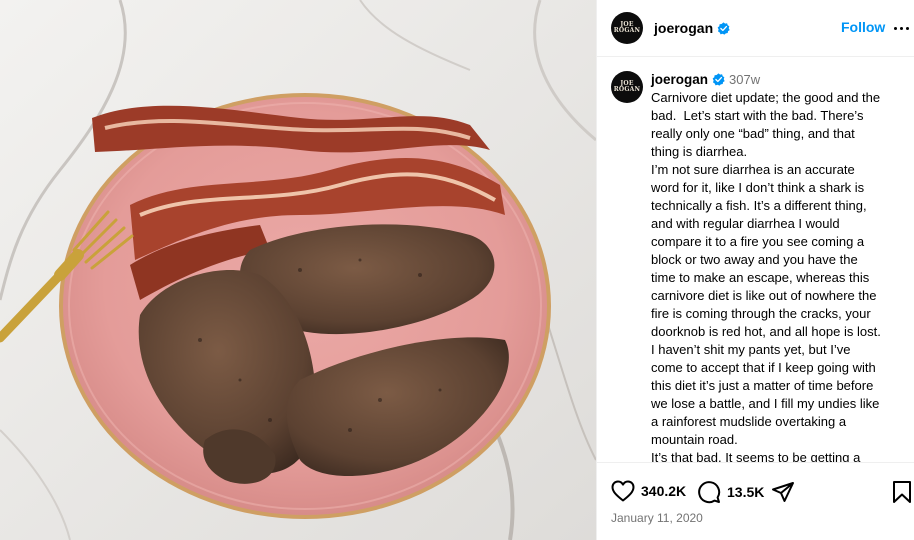 The image size is (914, 540). I want to click on save-action, so click(902, 492).